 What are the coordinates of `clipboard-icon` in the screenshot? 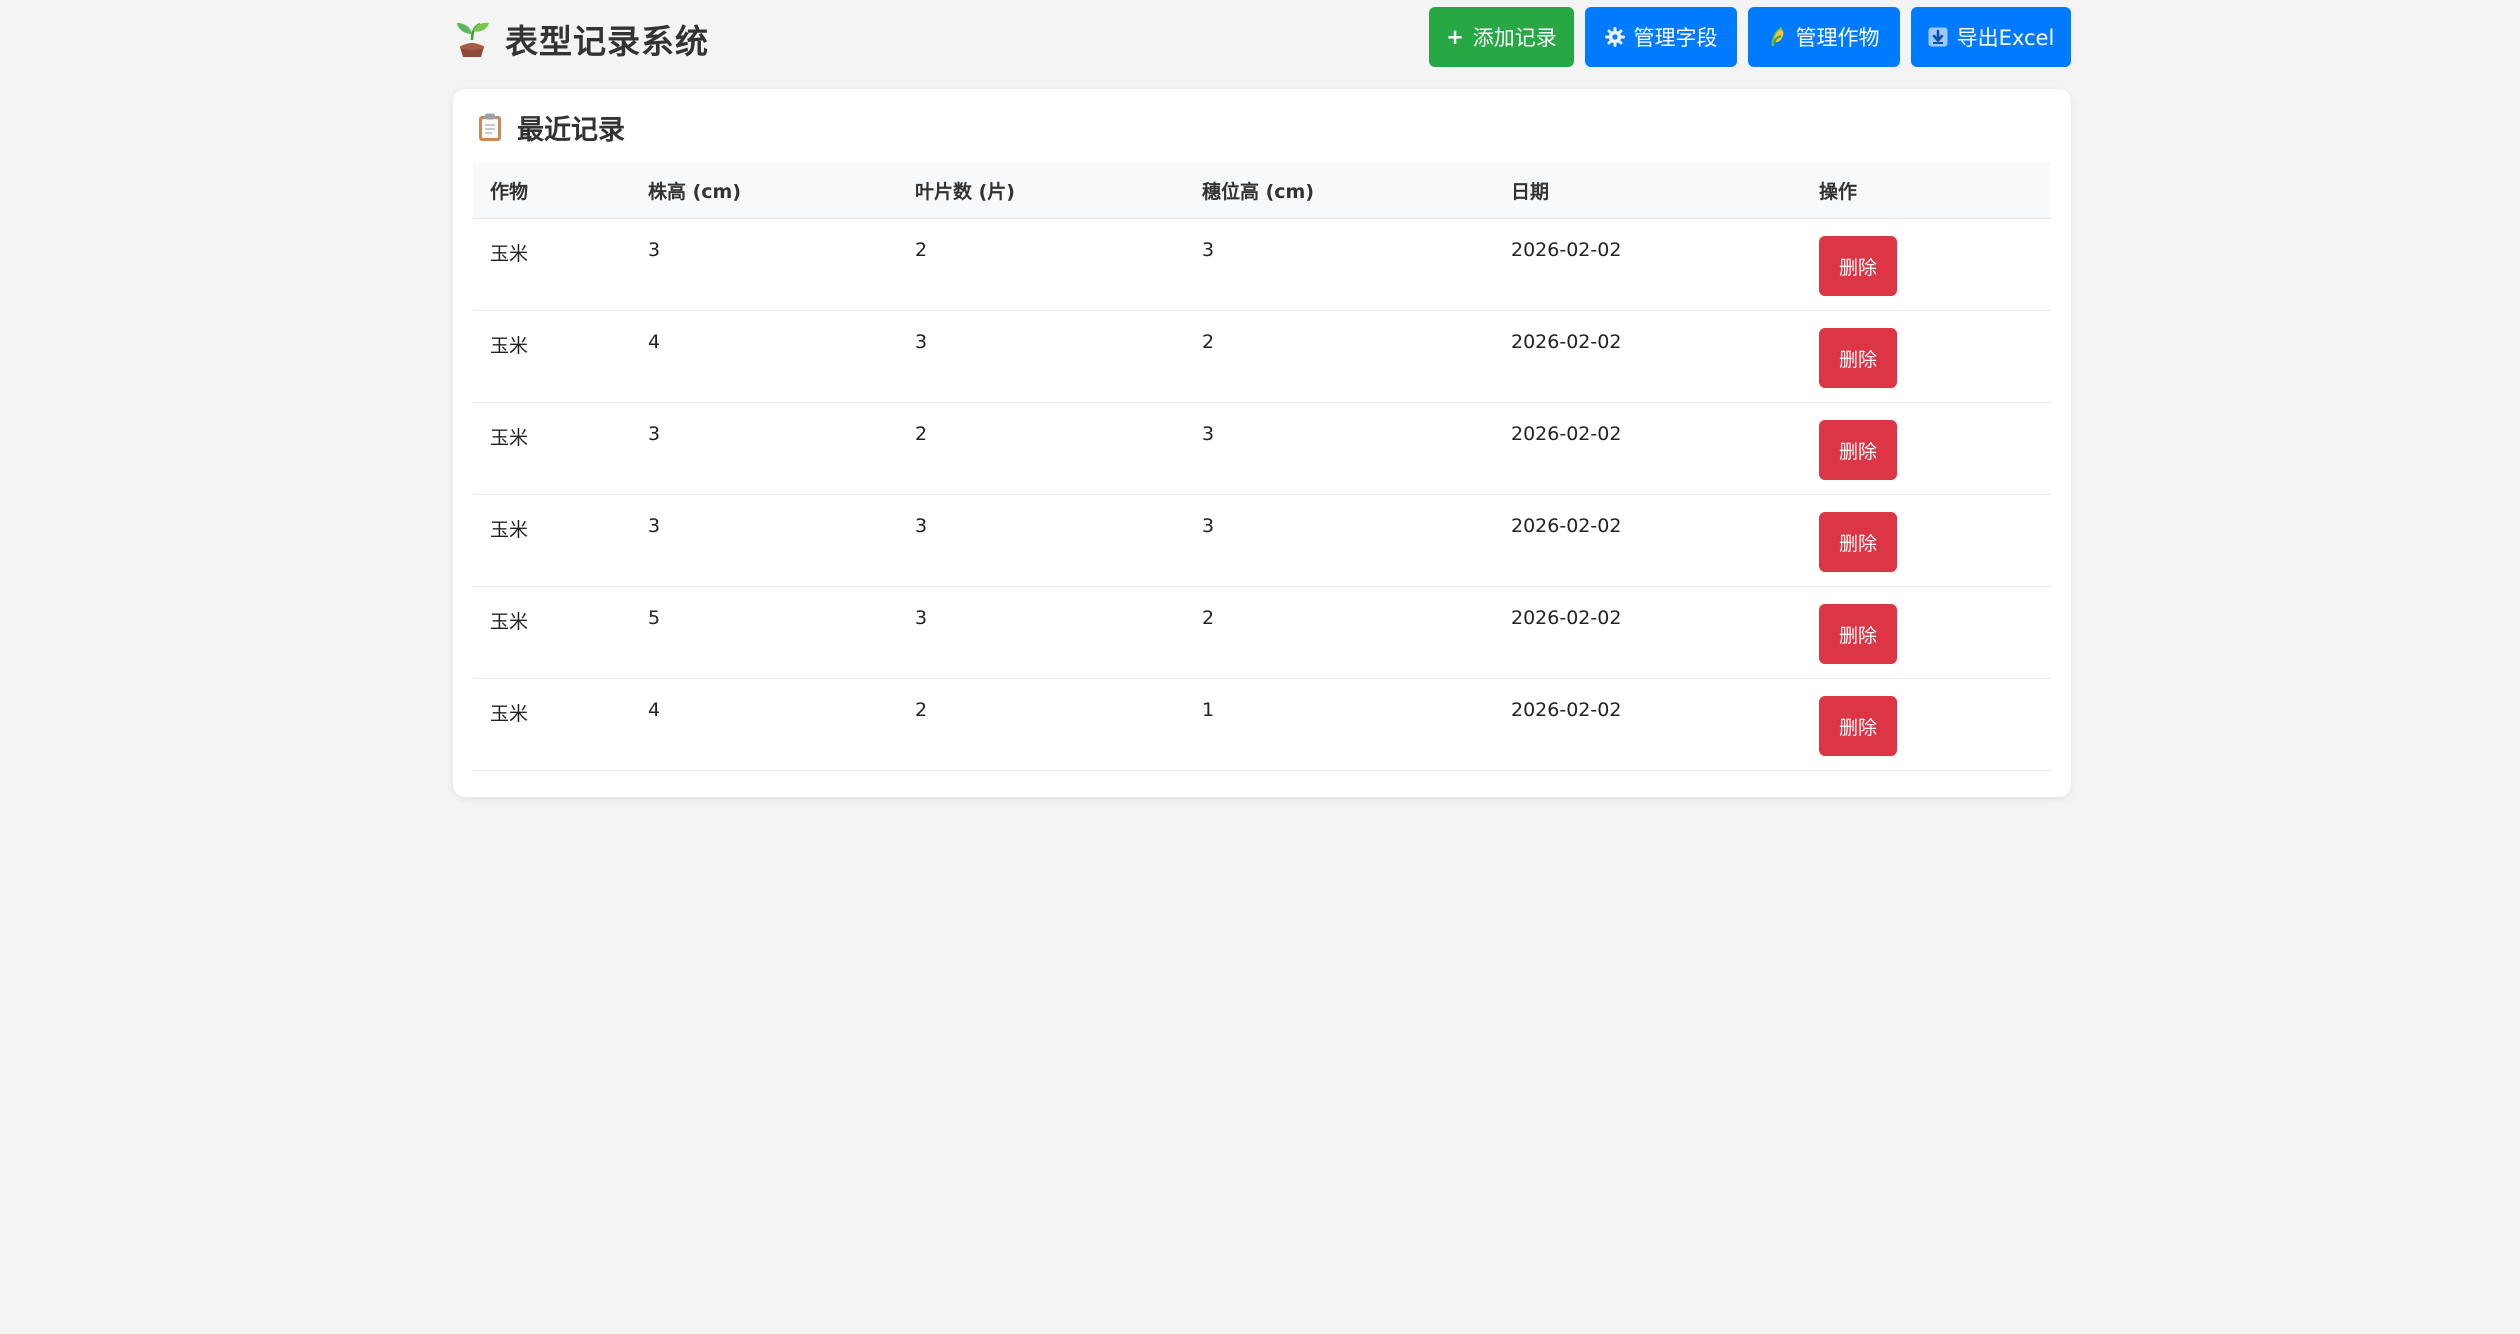 It's located at (490, 127).